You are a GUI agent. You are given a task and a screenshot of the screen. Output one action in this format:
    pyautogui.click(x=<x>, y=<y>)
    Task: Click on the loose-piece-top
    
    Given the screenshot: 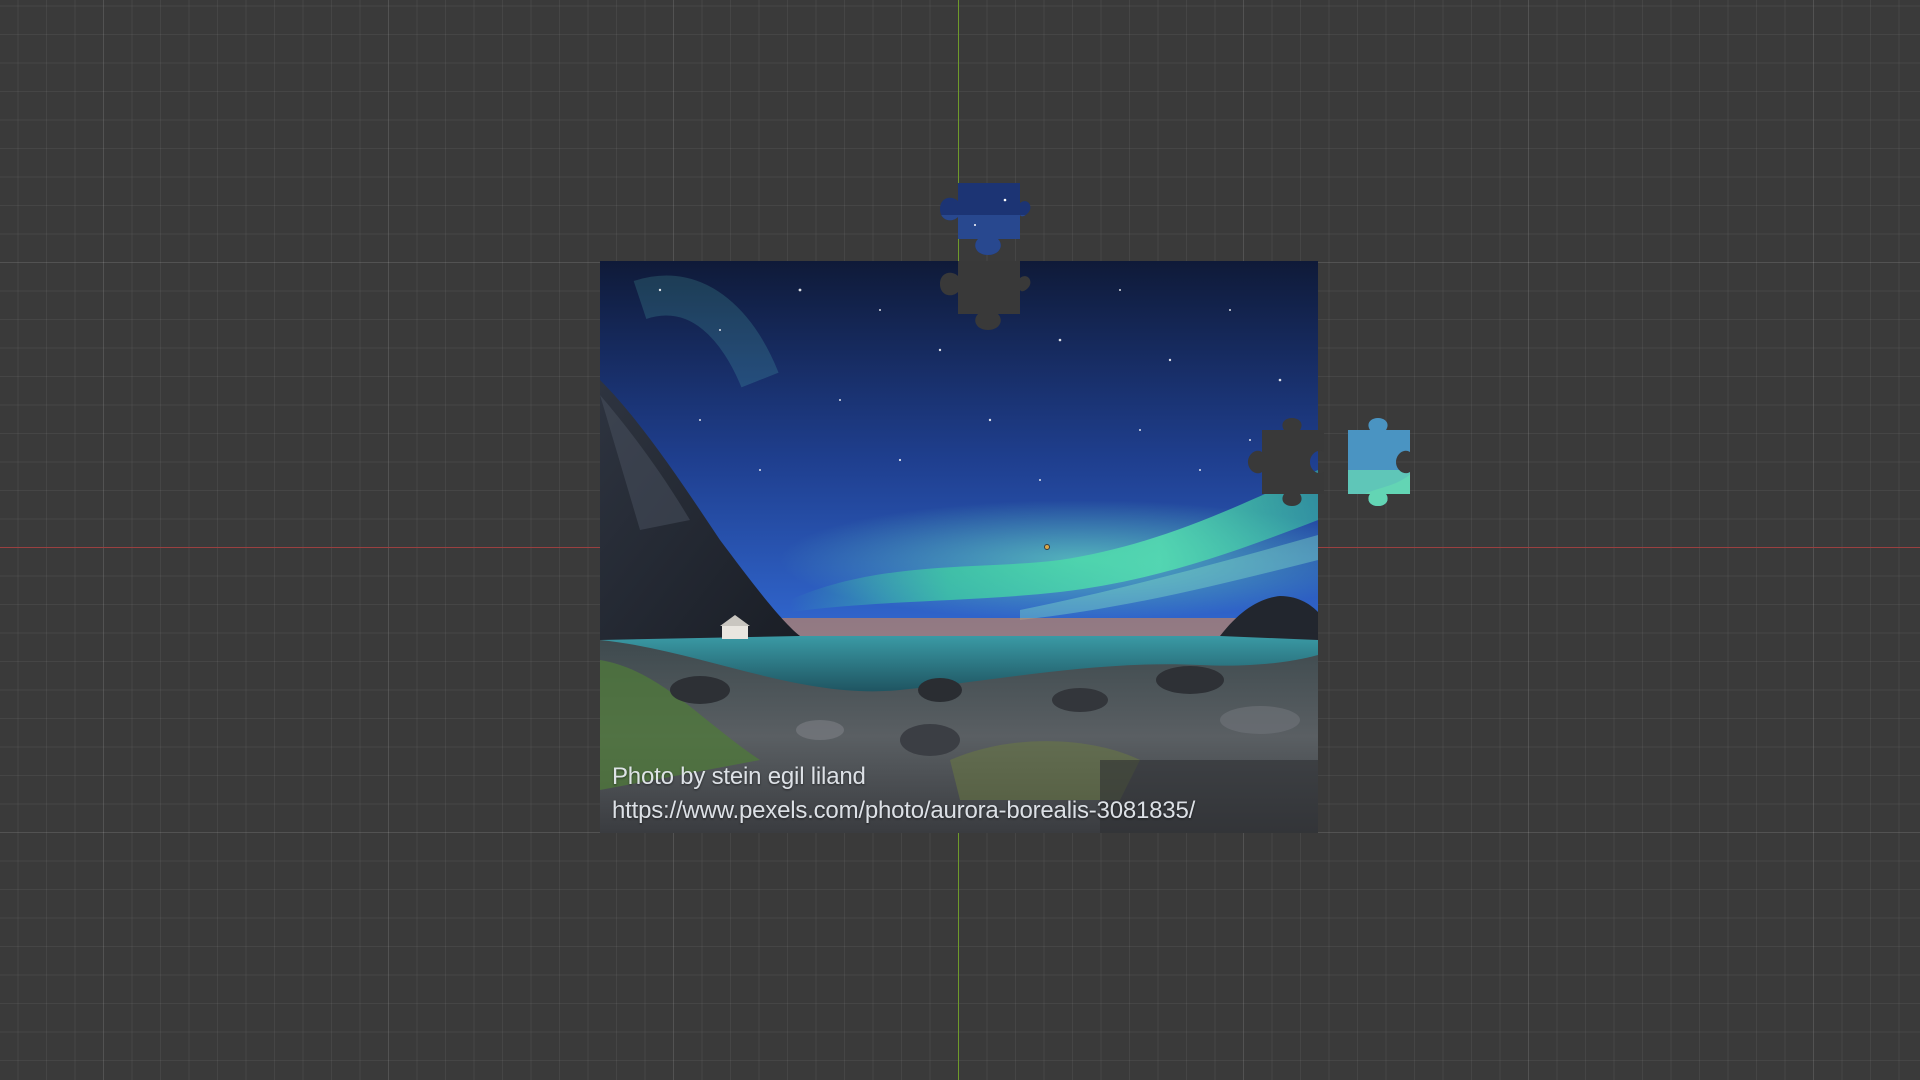 What is the action you would take?
    pyautogui.click(x=985, y=220)
    